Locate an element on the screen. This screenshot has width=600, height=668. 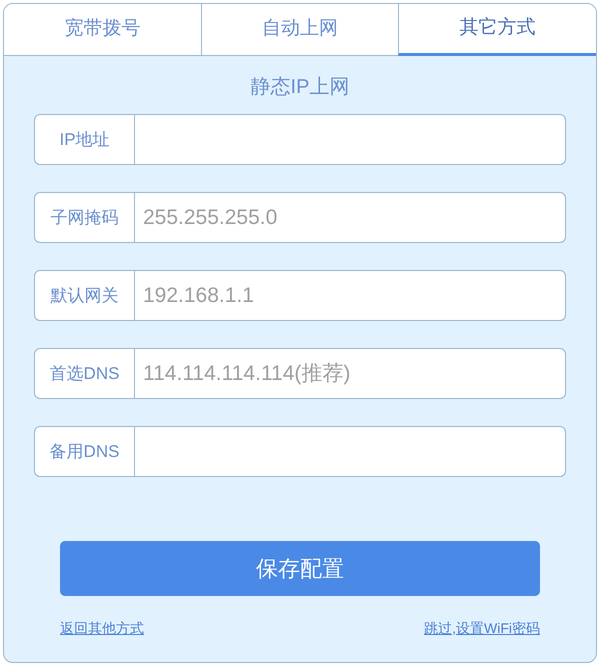
input-field: 192.168.1.1 is located at coordinates (350, 295).